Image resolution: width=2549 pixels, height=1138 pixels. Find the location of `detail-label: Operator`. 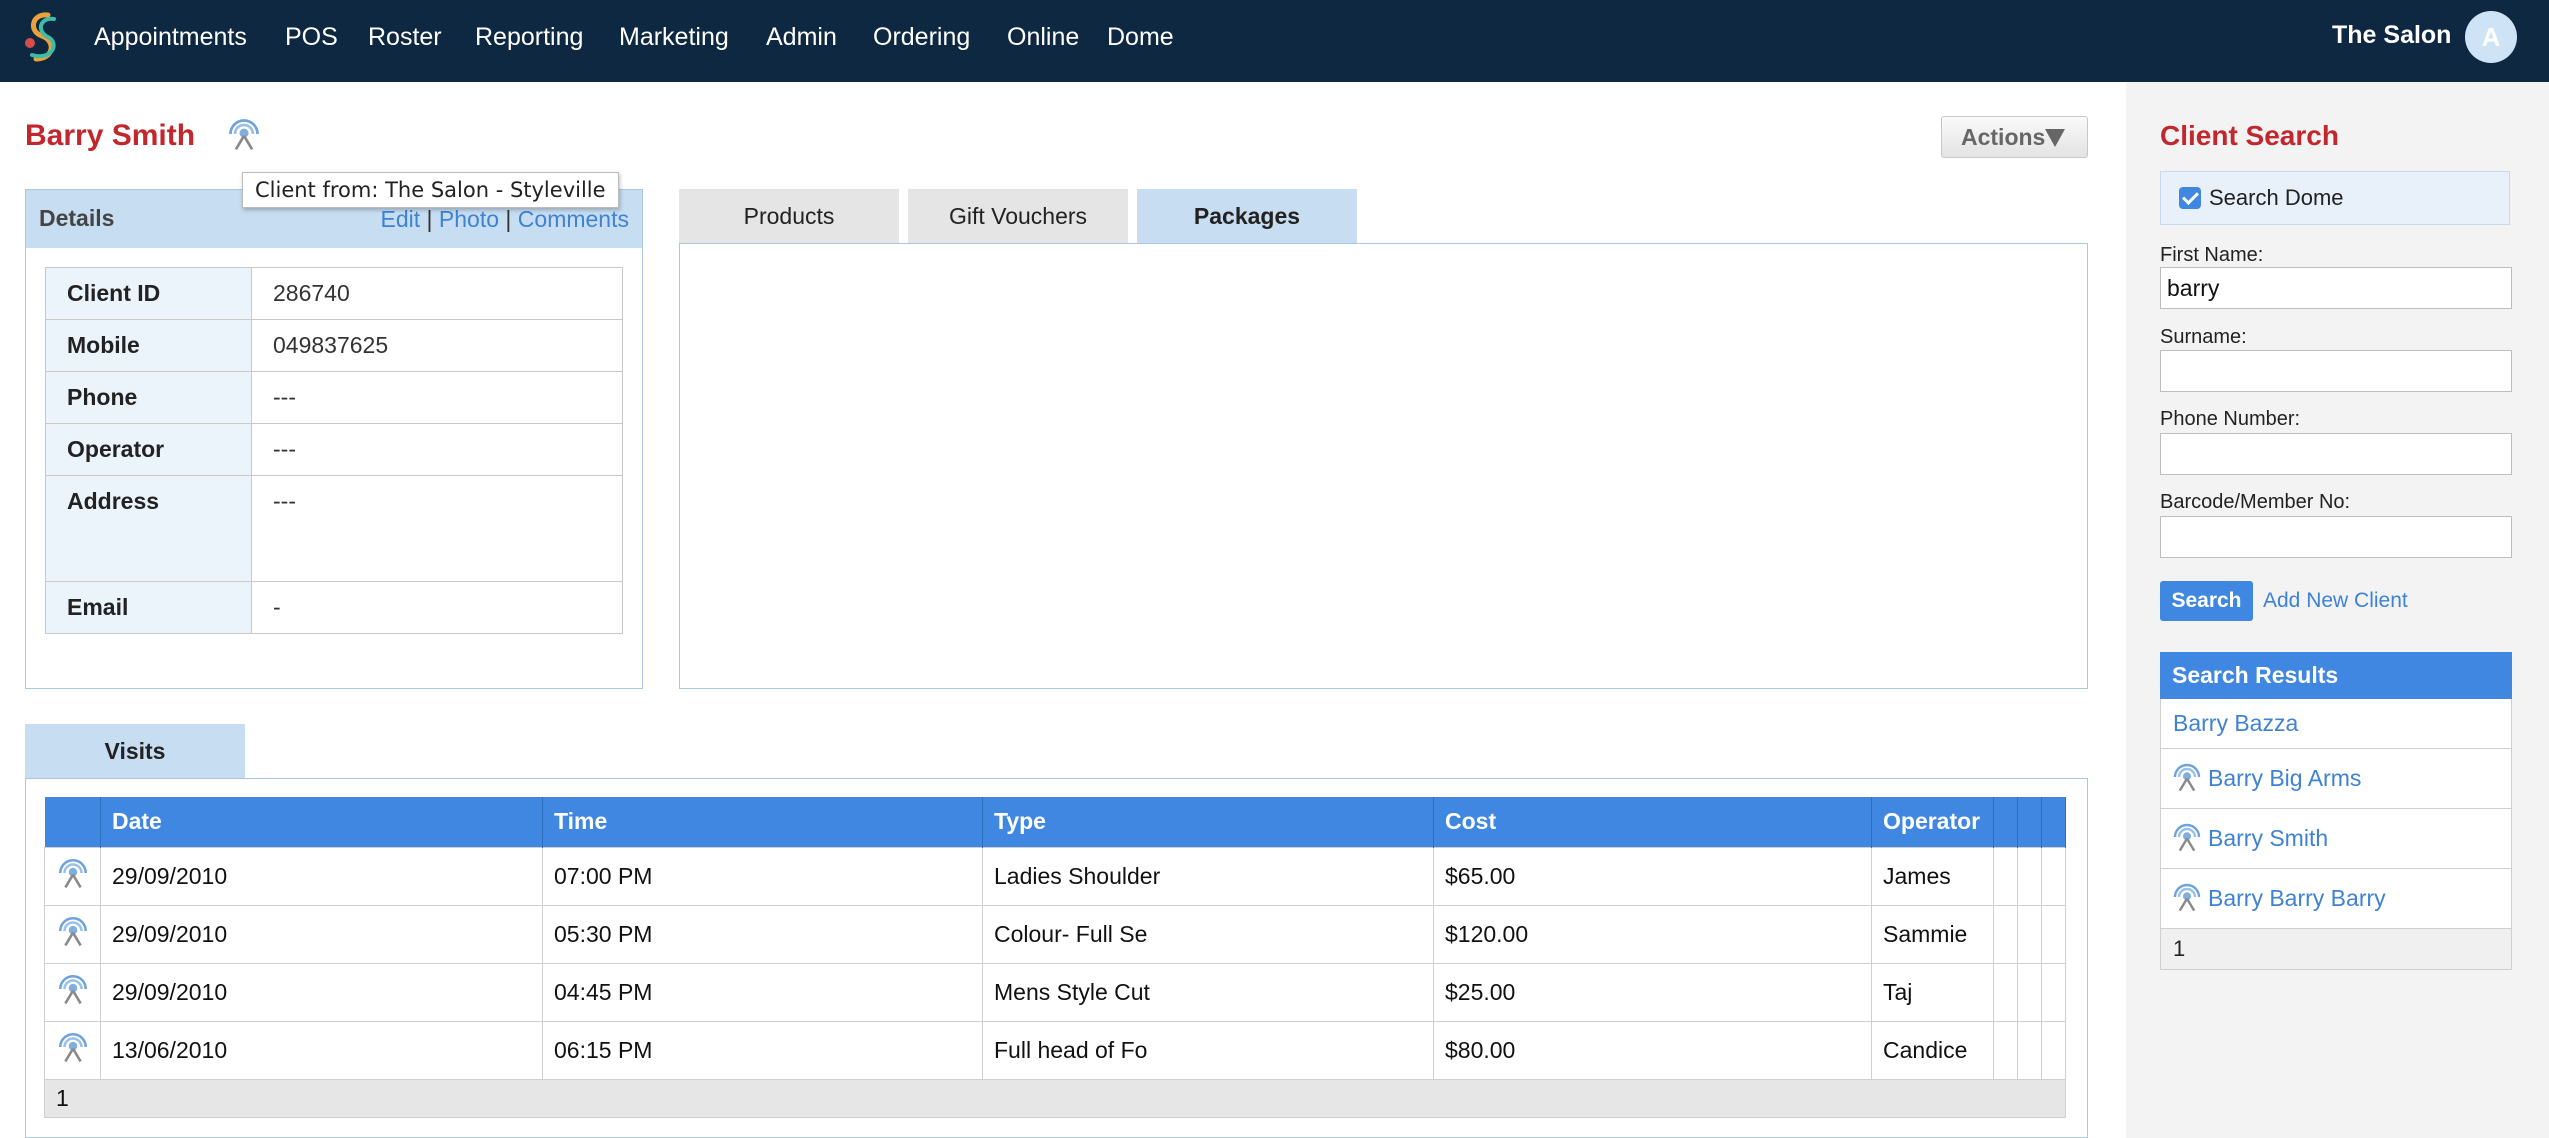

detail-label: Operator is located at coordinates (148, 449).